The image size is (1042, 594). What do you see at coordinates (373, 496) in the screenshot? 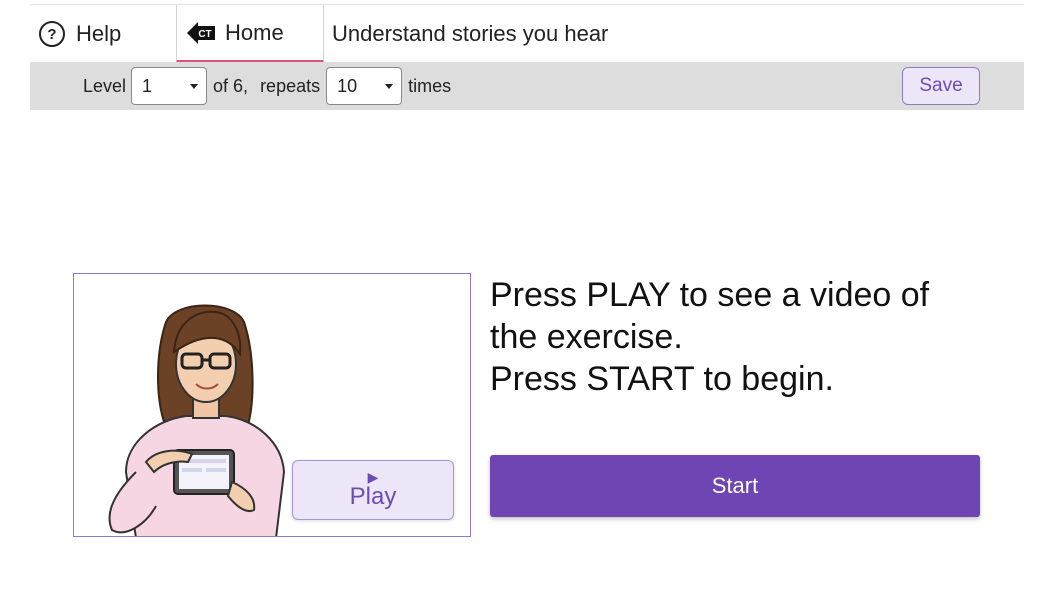
I see `play-label: Play` at bounding box center [373, 496].